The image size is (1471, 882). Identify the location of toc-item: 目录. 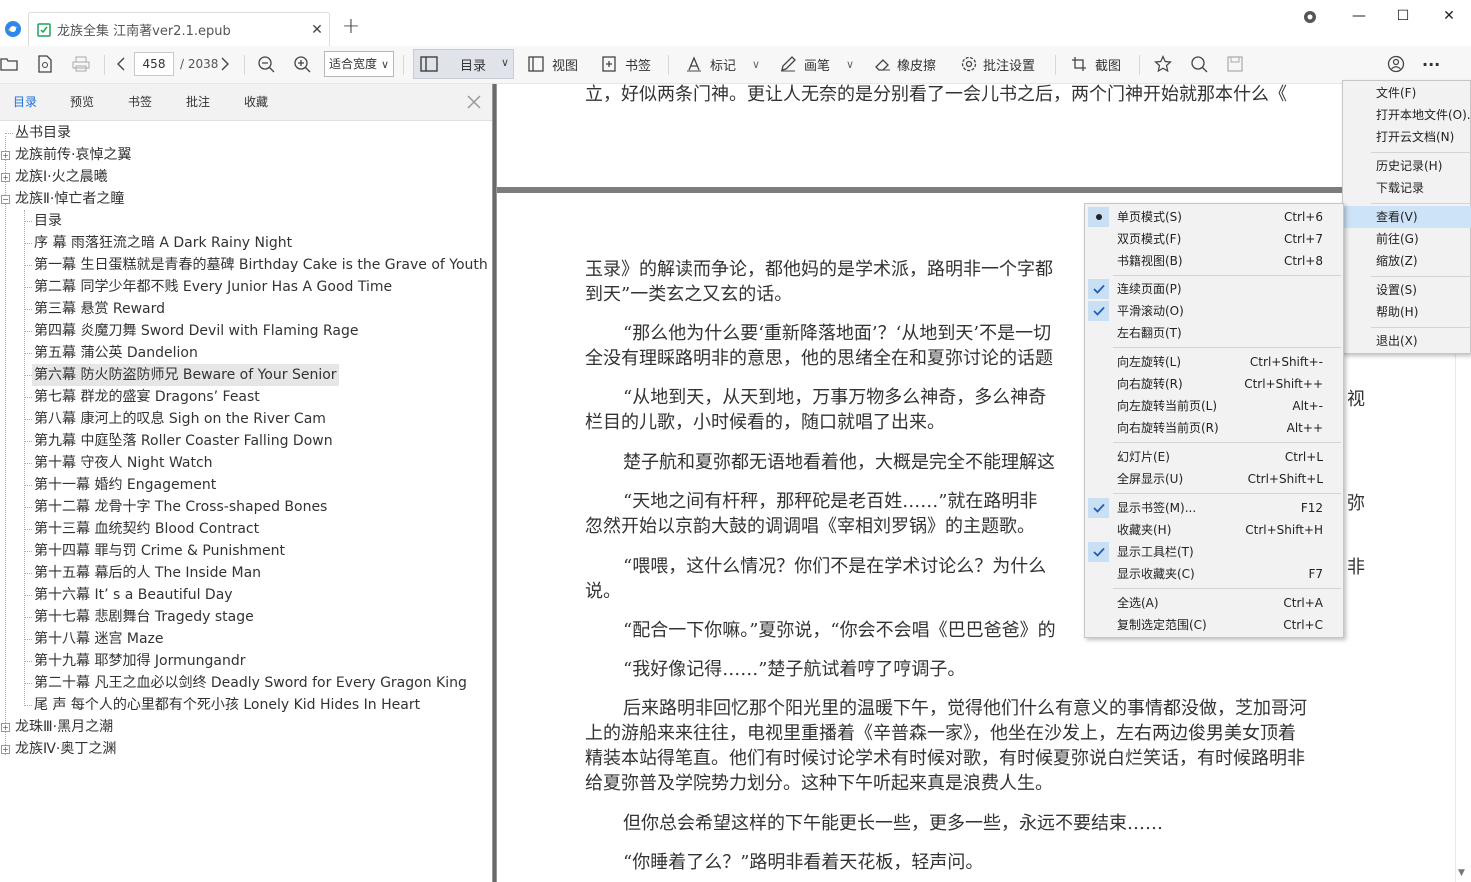
(48, 221).